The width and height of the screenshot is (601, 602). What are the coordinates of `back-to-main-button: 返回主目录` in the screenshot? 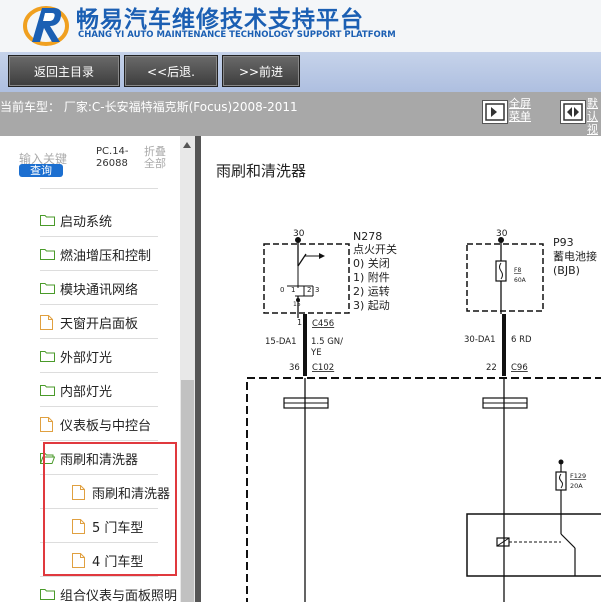 It's located at (64, 71).